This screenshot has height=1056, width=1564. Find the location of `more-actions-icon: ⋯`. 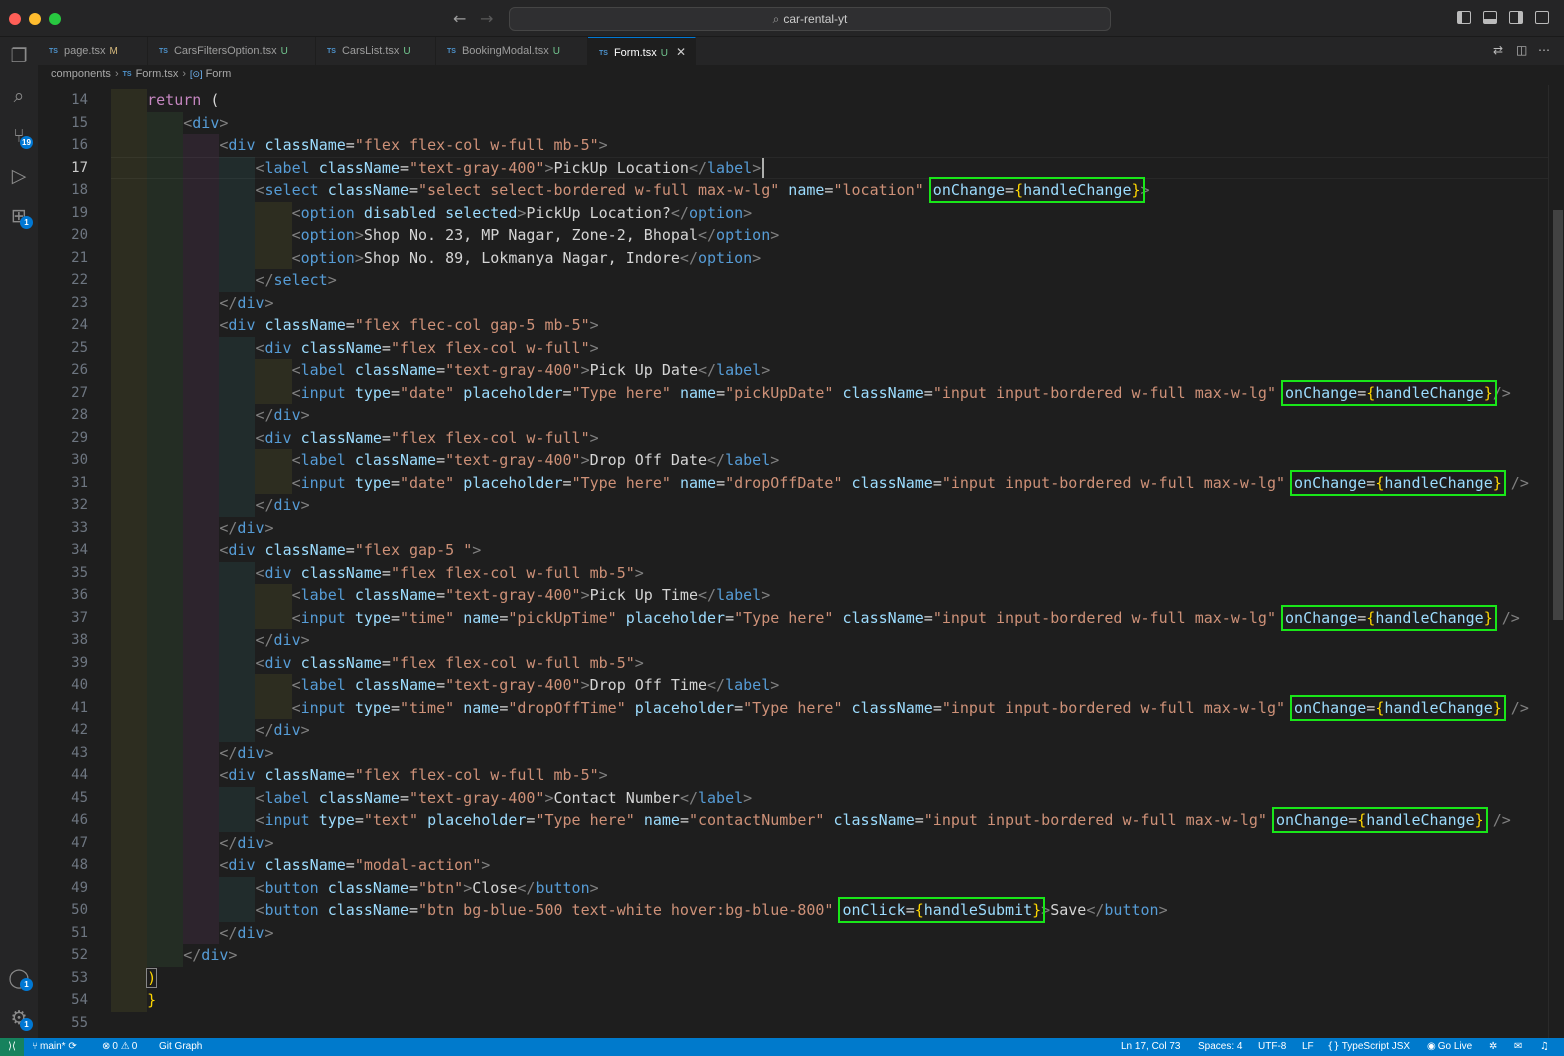

more-actions-icon: ⋯ is located at coordinates (1544, 50).